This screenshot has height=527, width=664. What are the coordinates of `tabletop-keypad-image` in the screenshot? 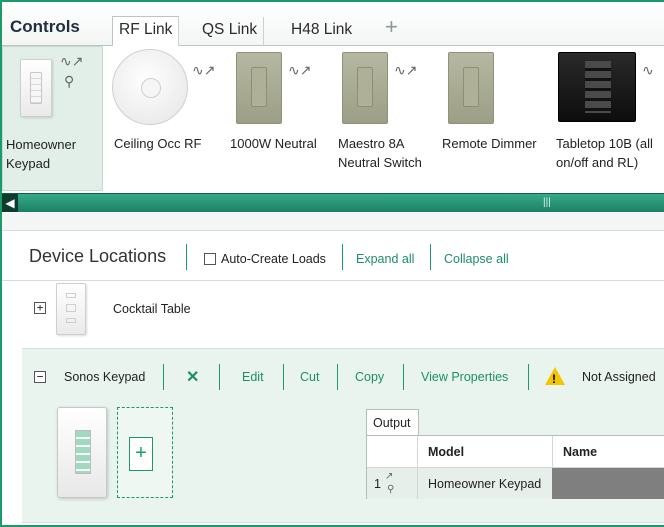 It's located at (597, 87).